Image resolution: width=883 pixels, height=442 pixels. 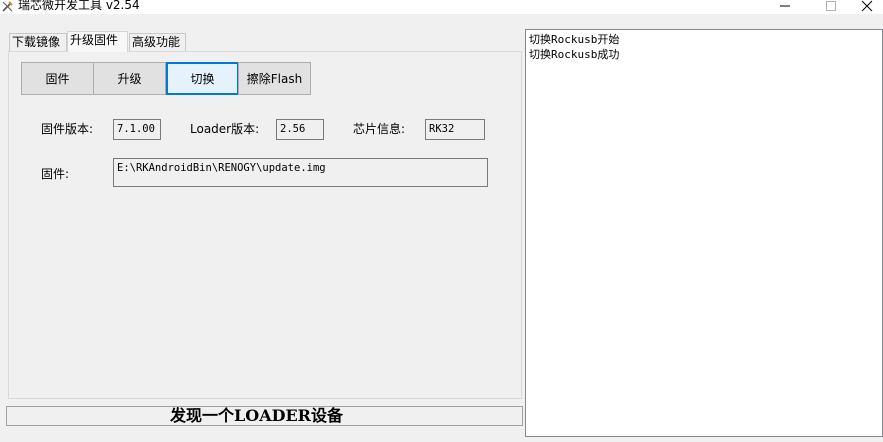 I want to click on erase-flash-button: 擦除Flash, so click(x=274, y=78).